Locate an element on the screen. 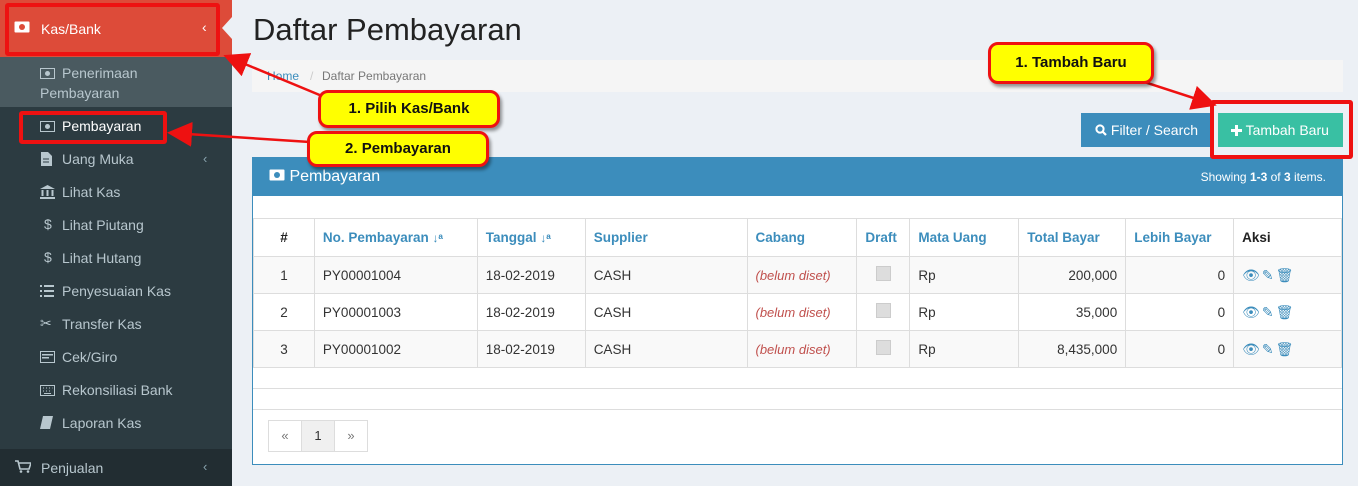 This screenshot has height=486, width=1358. sidebar-item-label: Penjualan is located at coordinates (72, 468).